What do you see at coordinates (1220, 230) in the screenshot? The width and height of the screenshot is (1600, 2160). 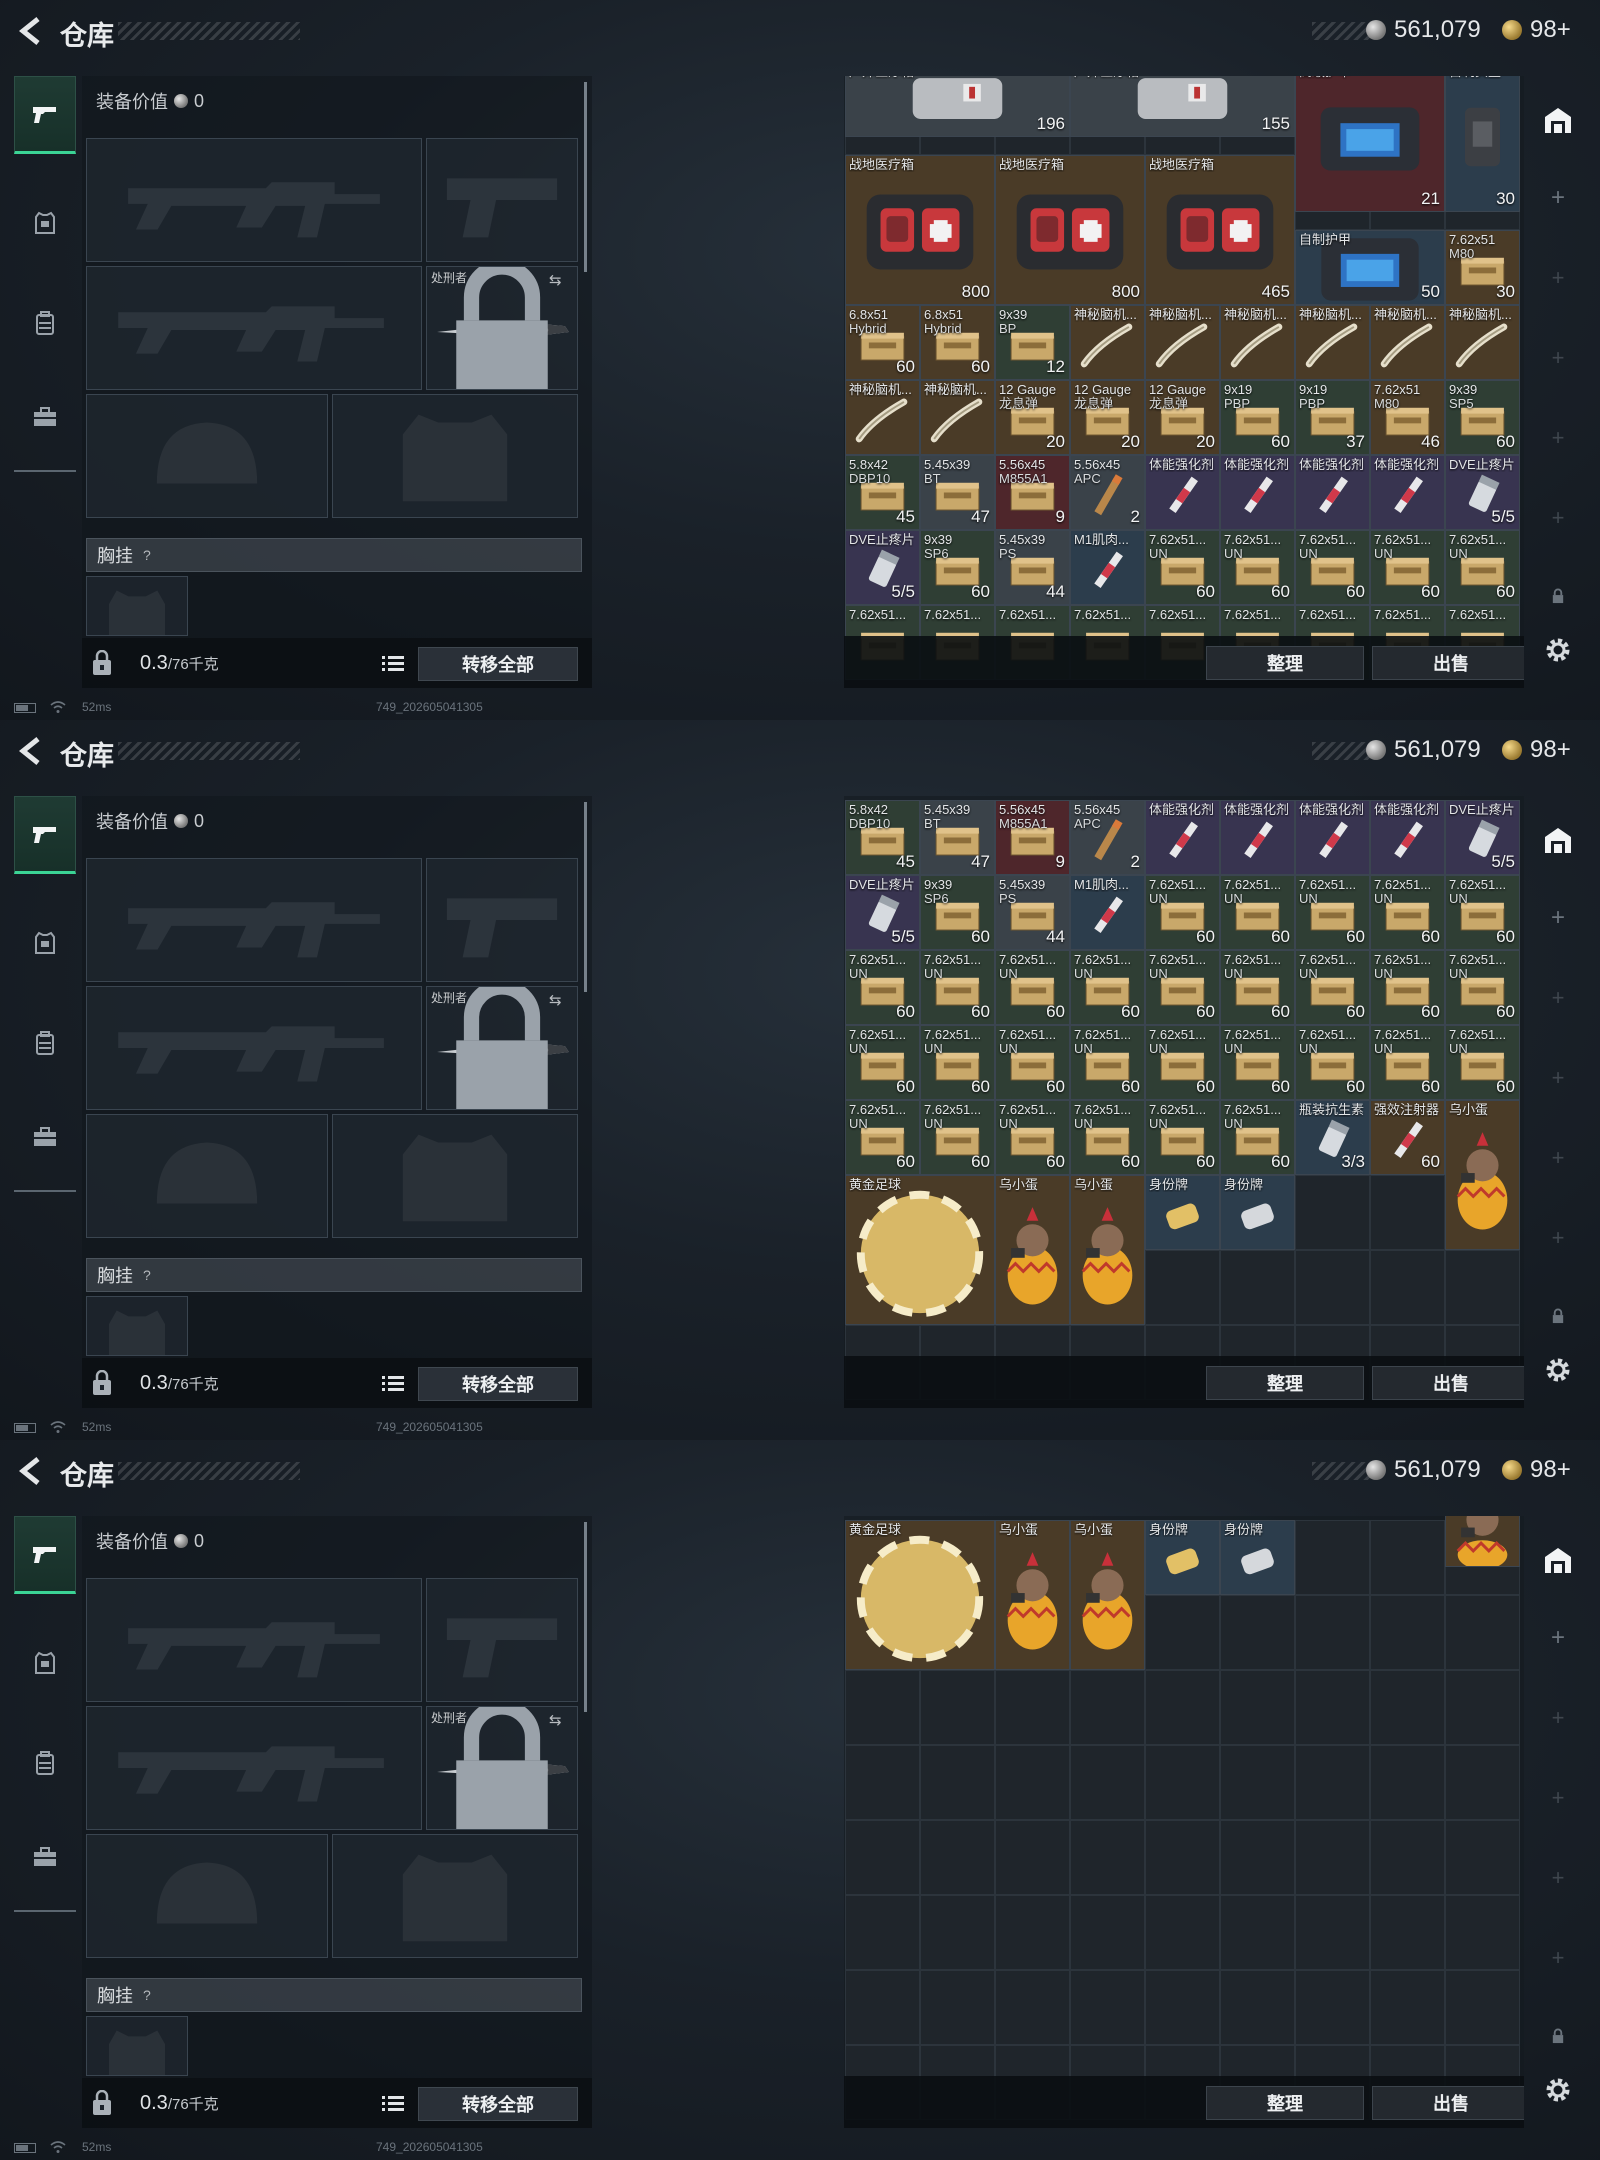 I see `inventory-item: 战地医疗箱 465` at bounding box center [1220, 230].